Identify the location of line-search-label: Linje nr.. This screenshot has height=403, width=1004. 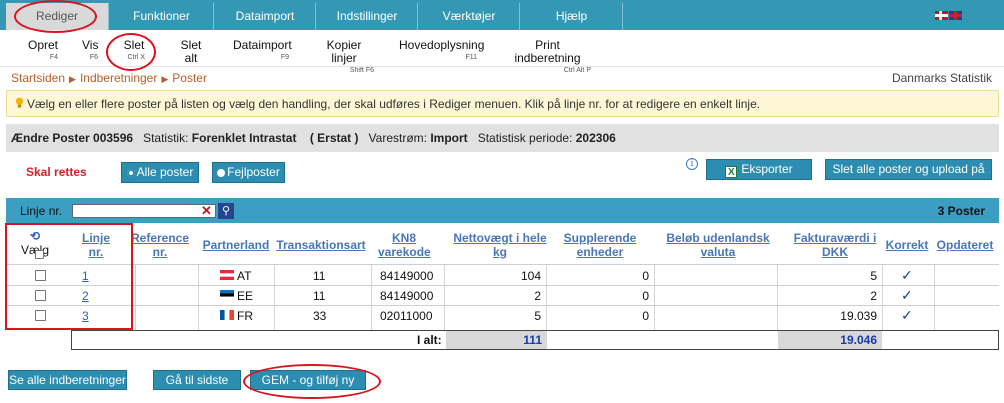
(41, 211).